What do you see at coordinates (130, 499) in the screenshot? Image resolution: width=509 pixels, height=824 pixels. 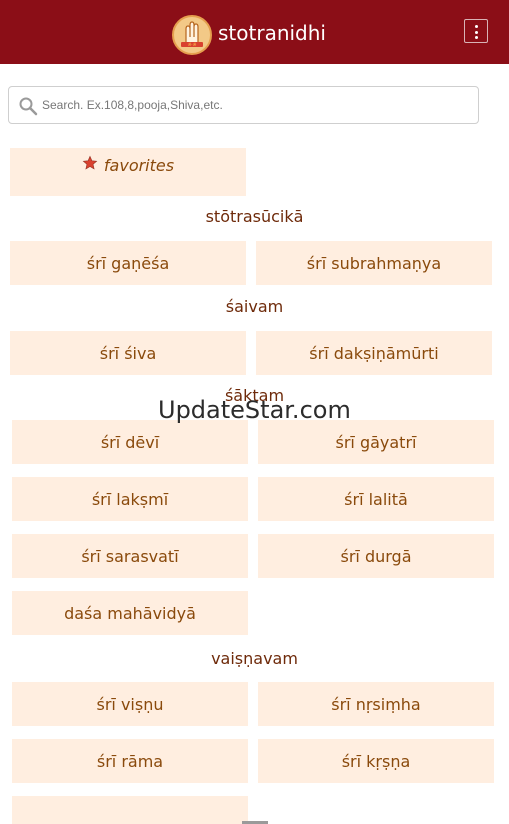 I see `item-laksmi: śrī lakṣmī` at bounding box center [130, 499].